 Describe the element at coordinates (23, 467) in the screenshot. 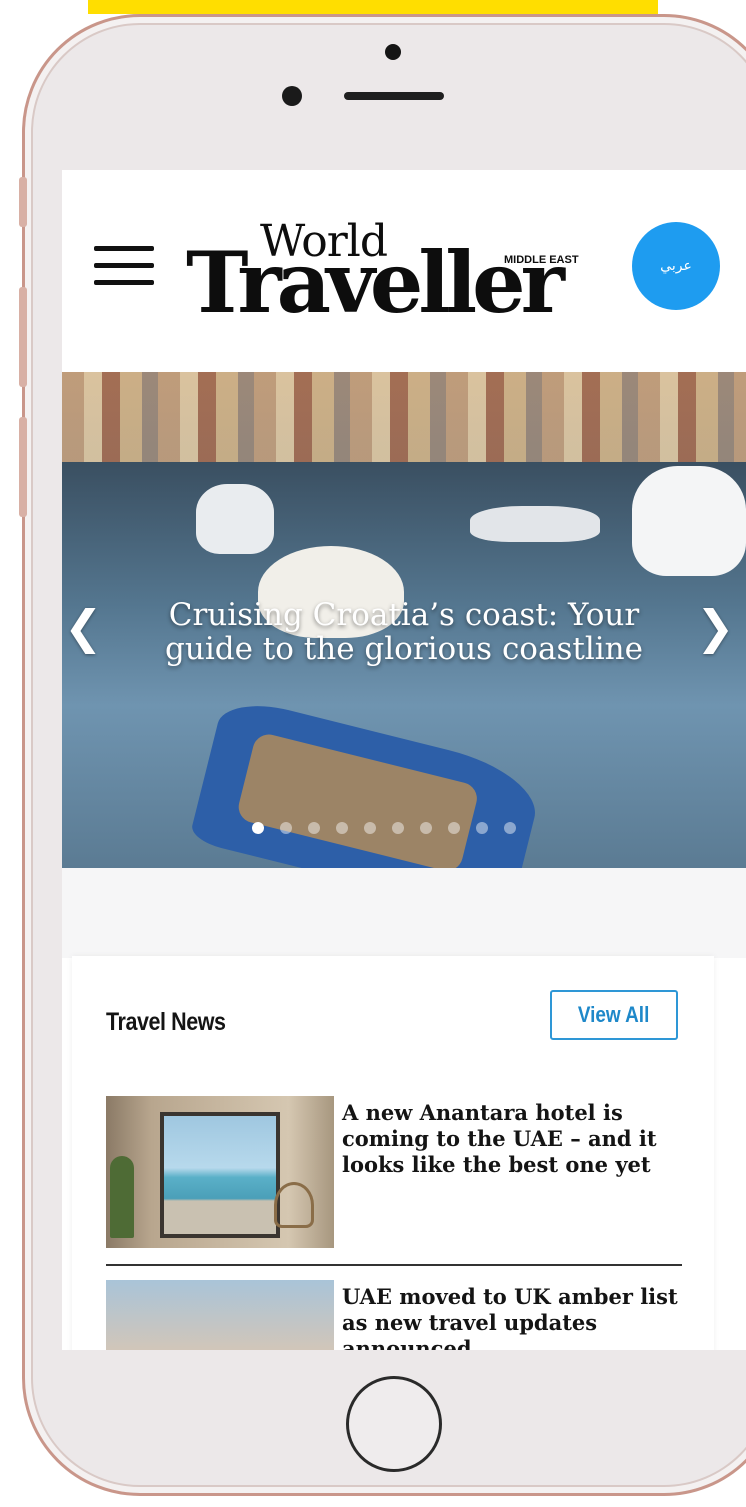

I see `volume-down-button` at that location.